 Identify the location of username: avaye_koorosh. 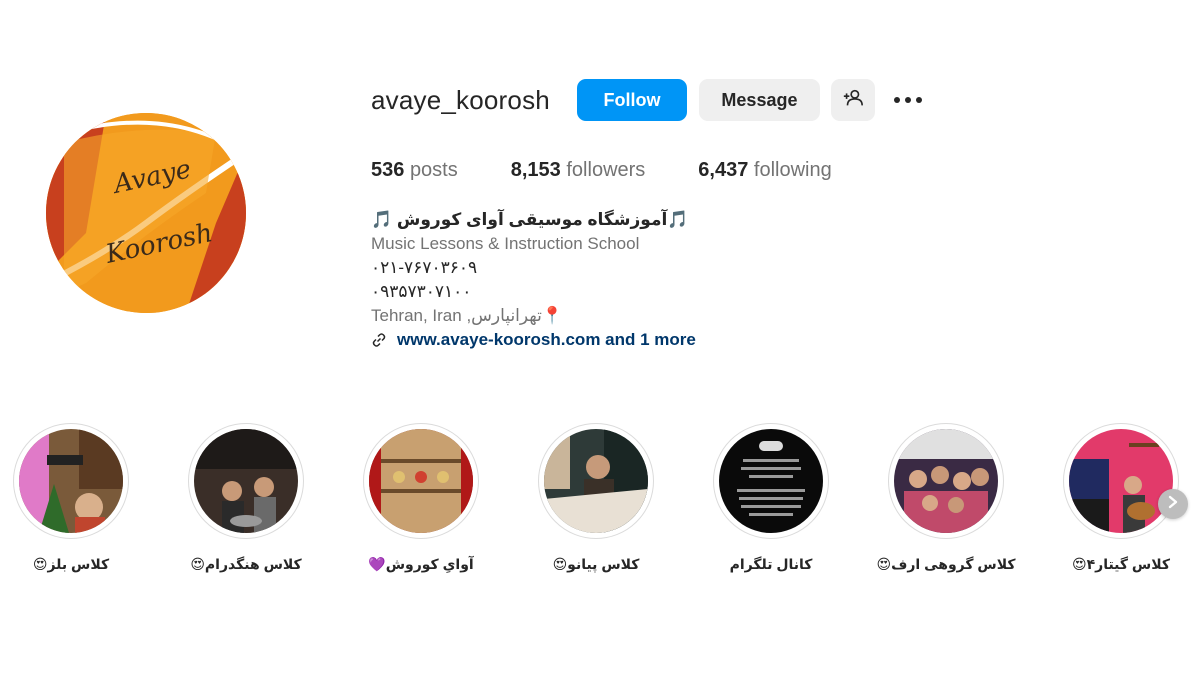
(460, 99).